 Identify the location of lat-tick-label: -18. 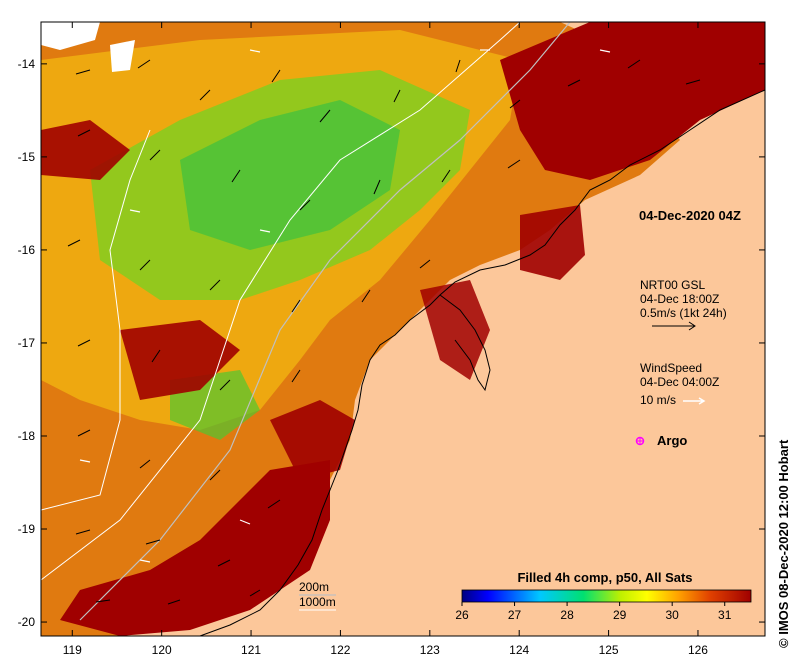
(27, 436).